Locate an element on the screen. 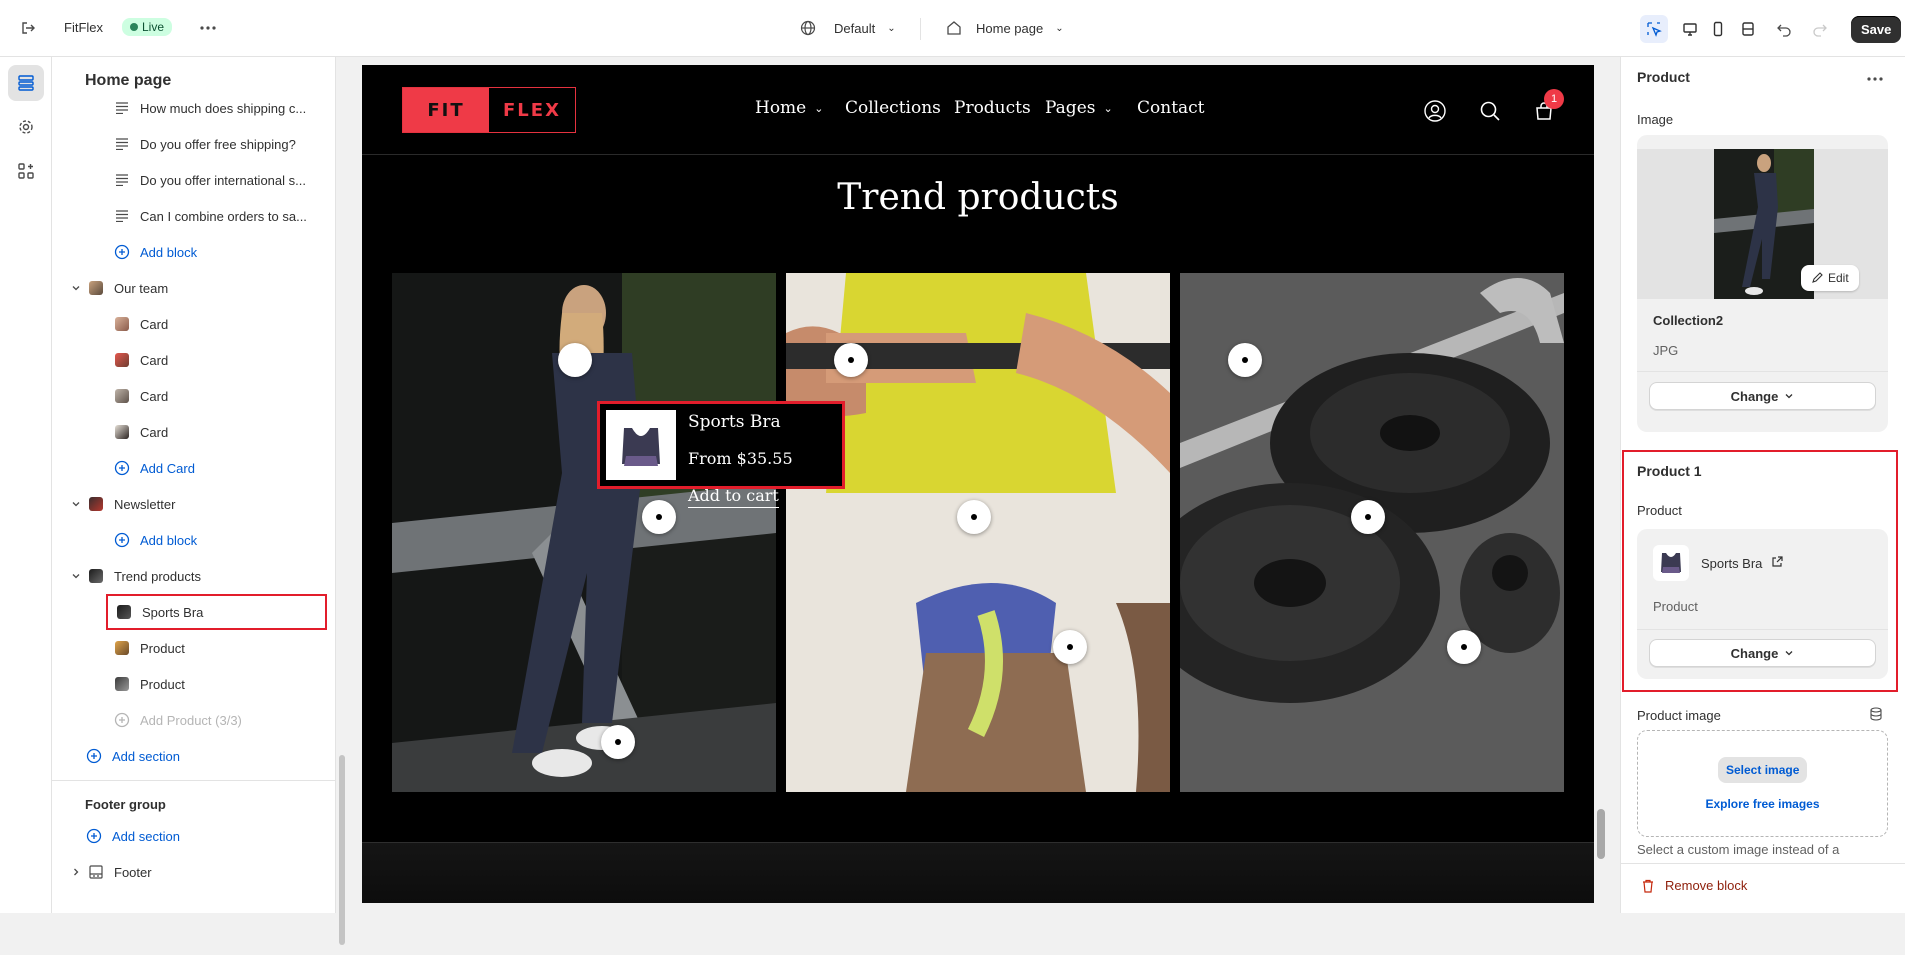 The image size is (1905, 955). product-popup: Sports Bra From $35.55 Add to cart is located at coordinates (721, 454).